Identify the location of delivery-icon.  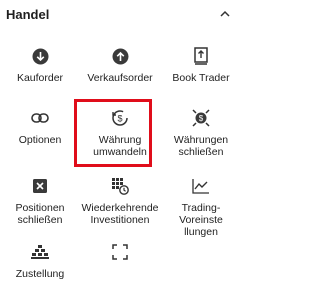
(40, 252).